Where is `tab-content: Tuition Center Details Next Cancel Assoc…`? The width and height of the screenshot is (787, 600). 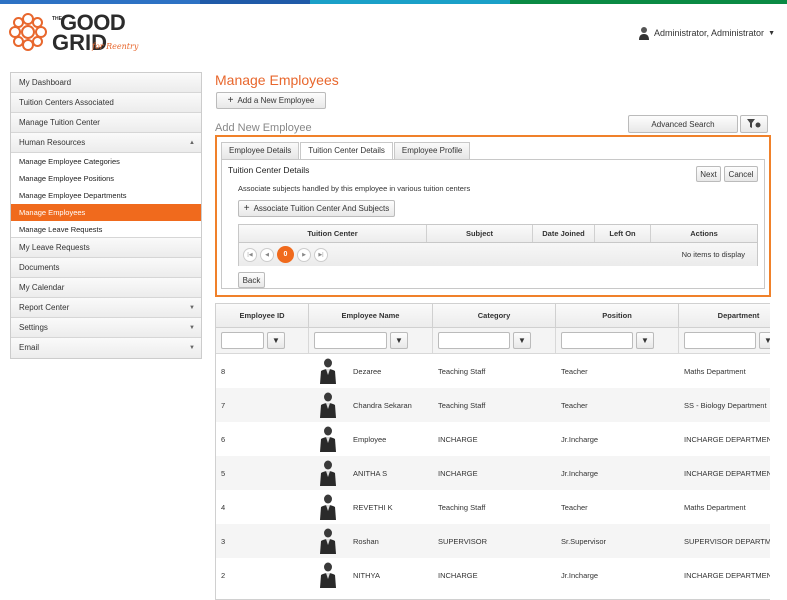 tab-content: Tuition Center Details Next Cancel Assoc… is located at coordinates (493, 224).